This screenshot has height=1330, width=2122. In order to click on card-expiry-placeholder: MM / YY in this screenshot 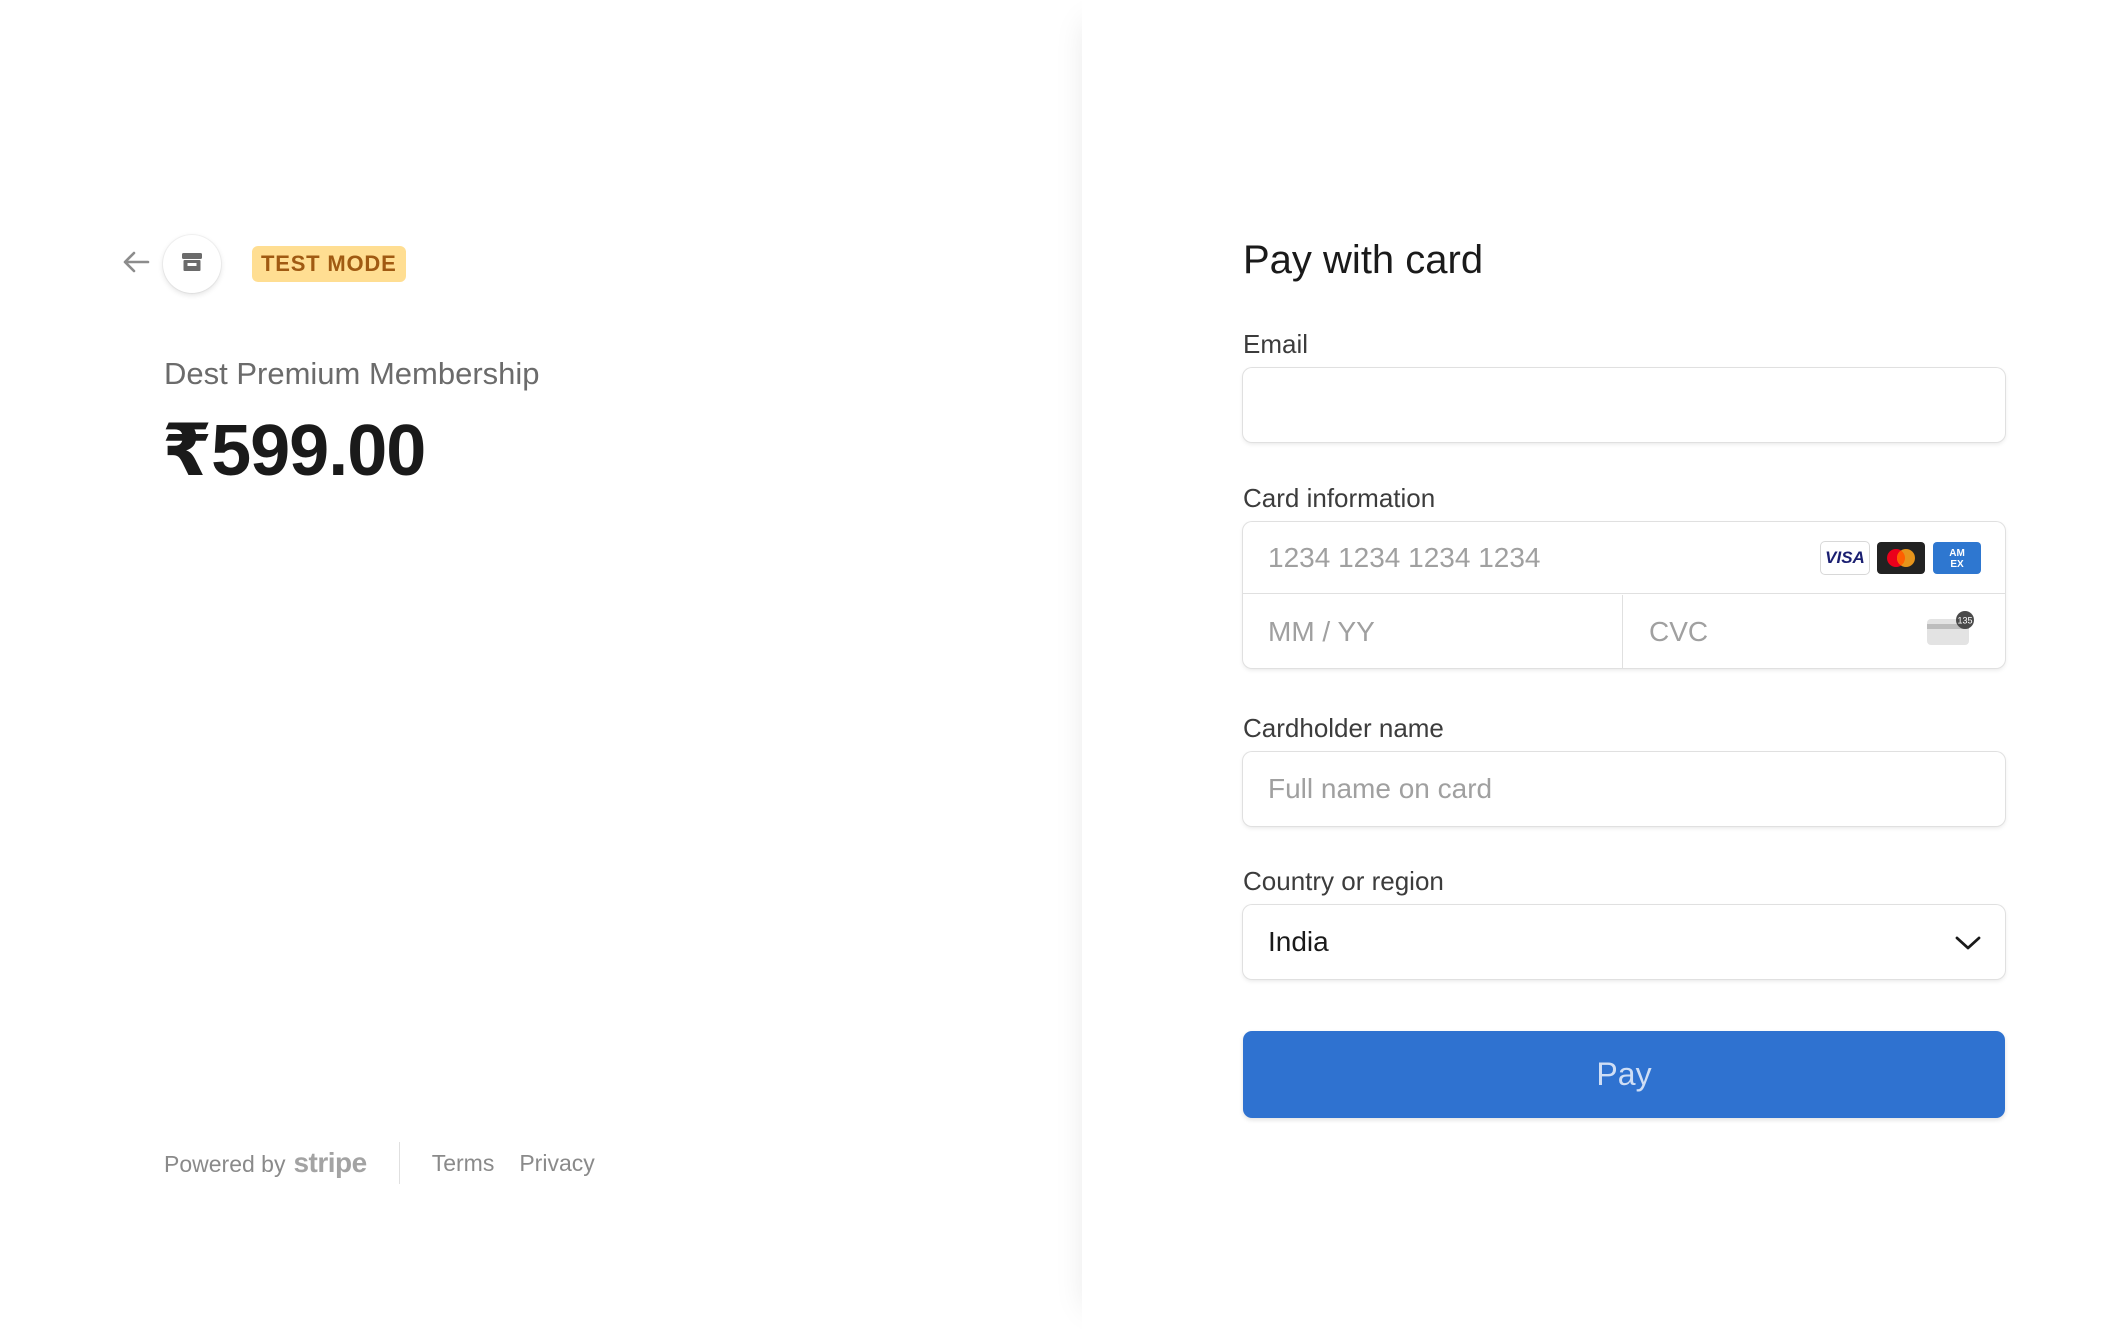, I will do `click(1321, 631)`.